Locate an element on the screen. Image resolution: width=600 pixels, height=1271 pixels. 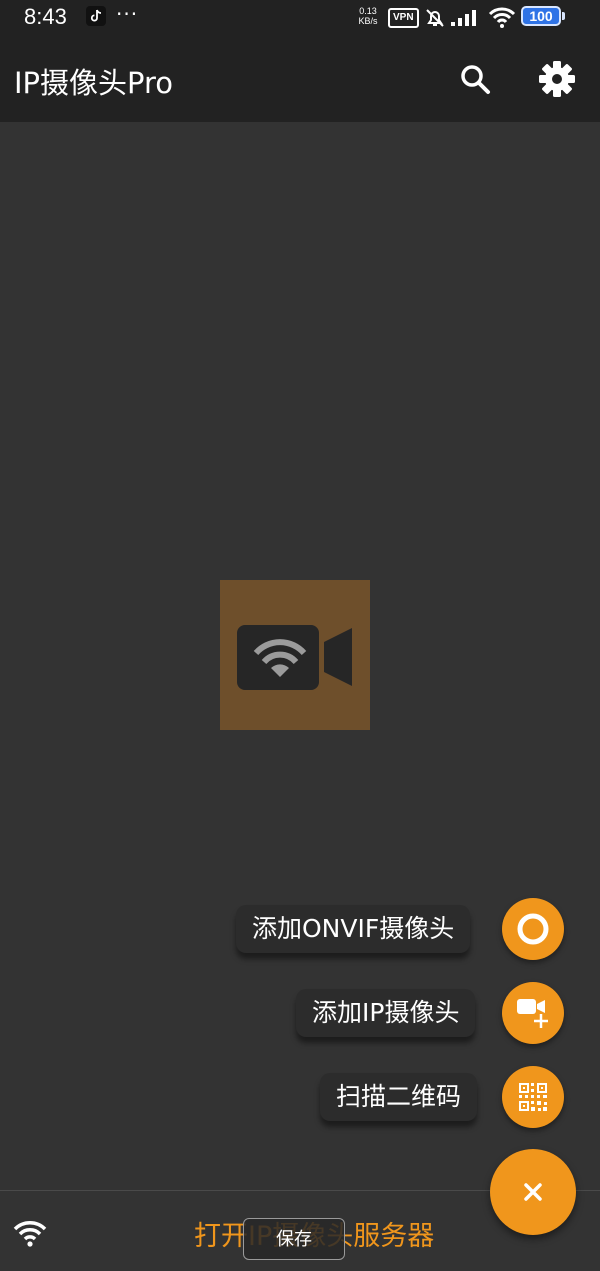
close-speed-dial-button is located at coordinates (533, 1192).